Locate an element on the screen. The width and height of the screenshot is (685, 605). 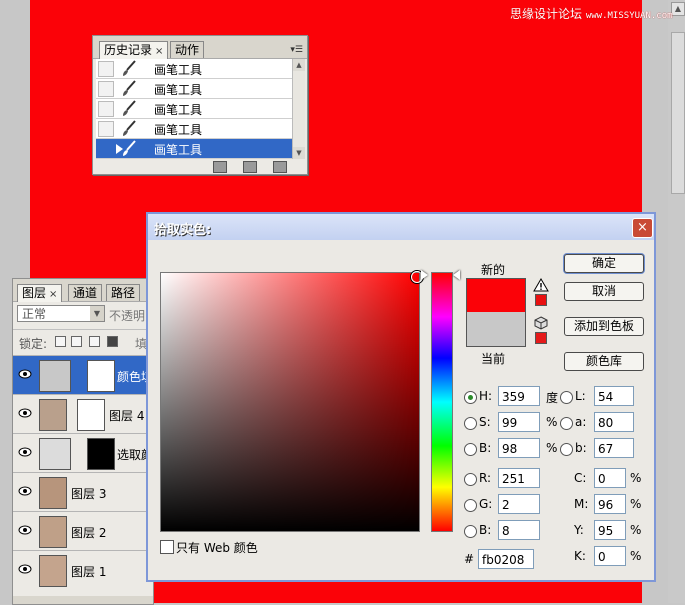
red-radio is located at coordinates (470, 479).